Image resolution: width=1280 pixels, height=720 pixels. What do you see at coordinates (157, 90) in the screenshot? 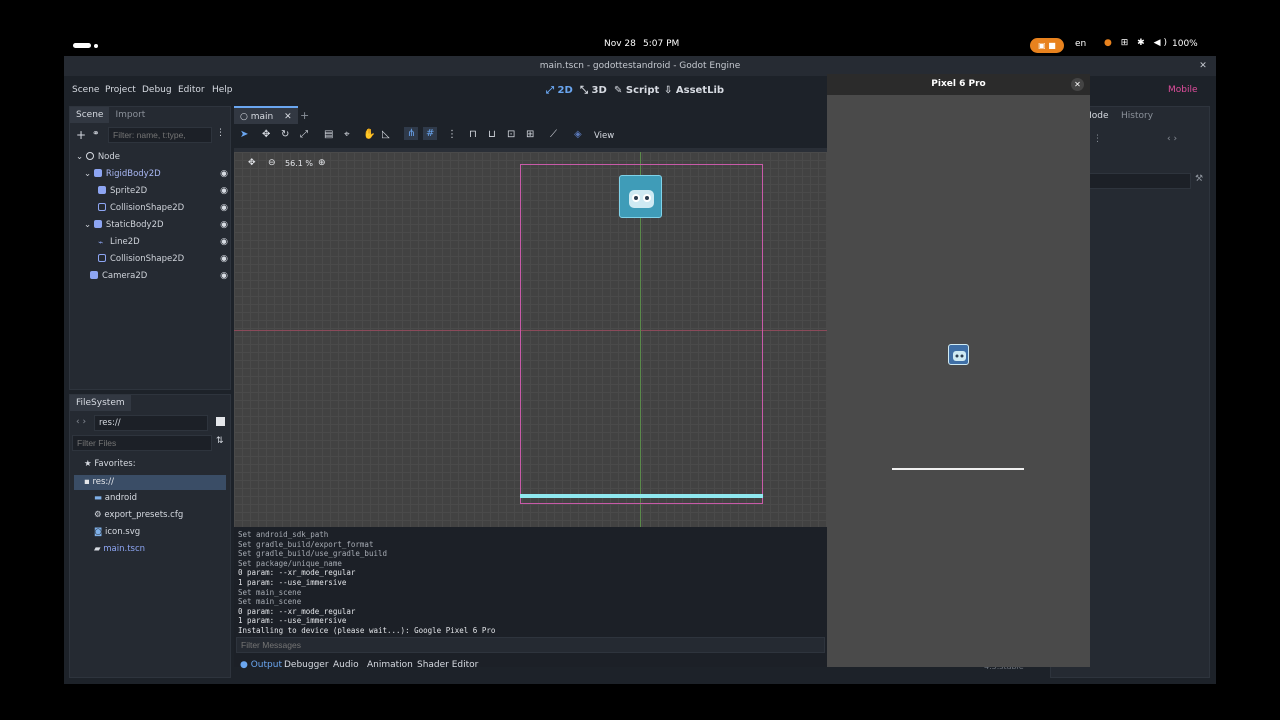
I see `menu-debug: Debug` at bounding box center [157, 90].